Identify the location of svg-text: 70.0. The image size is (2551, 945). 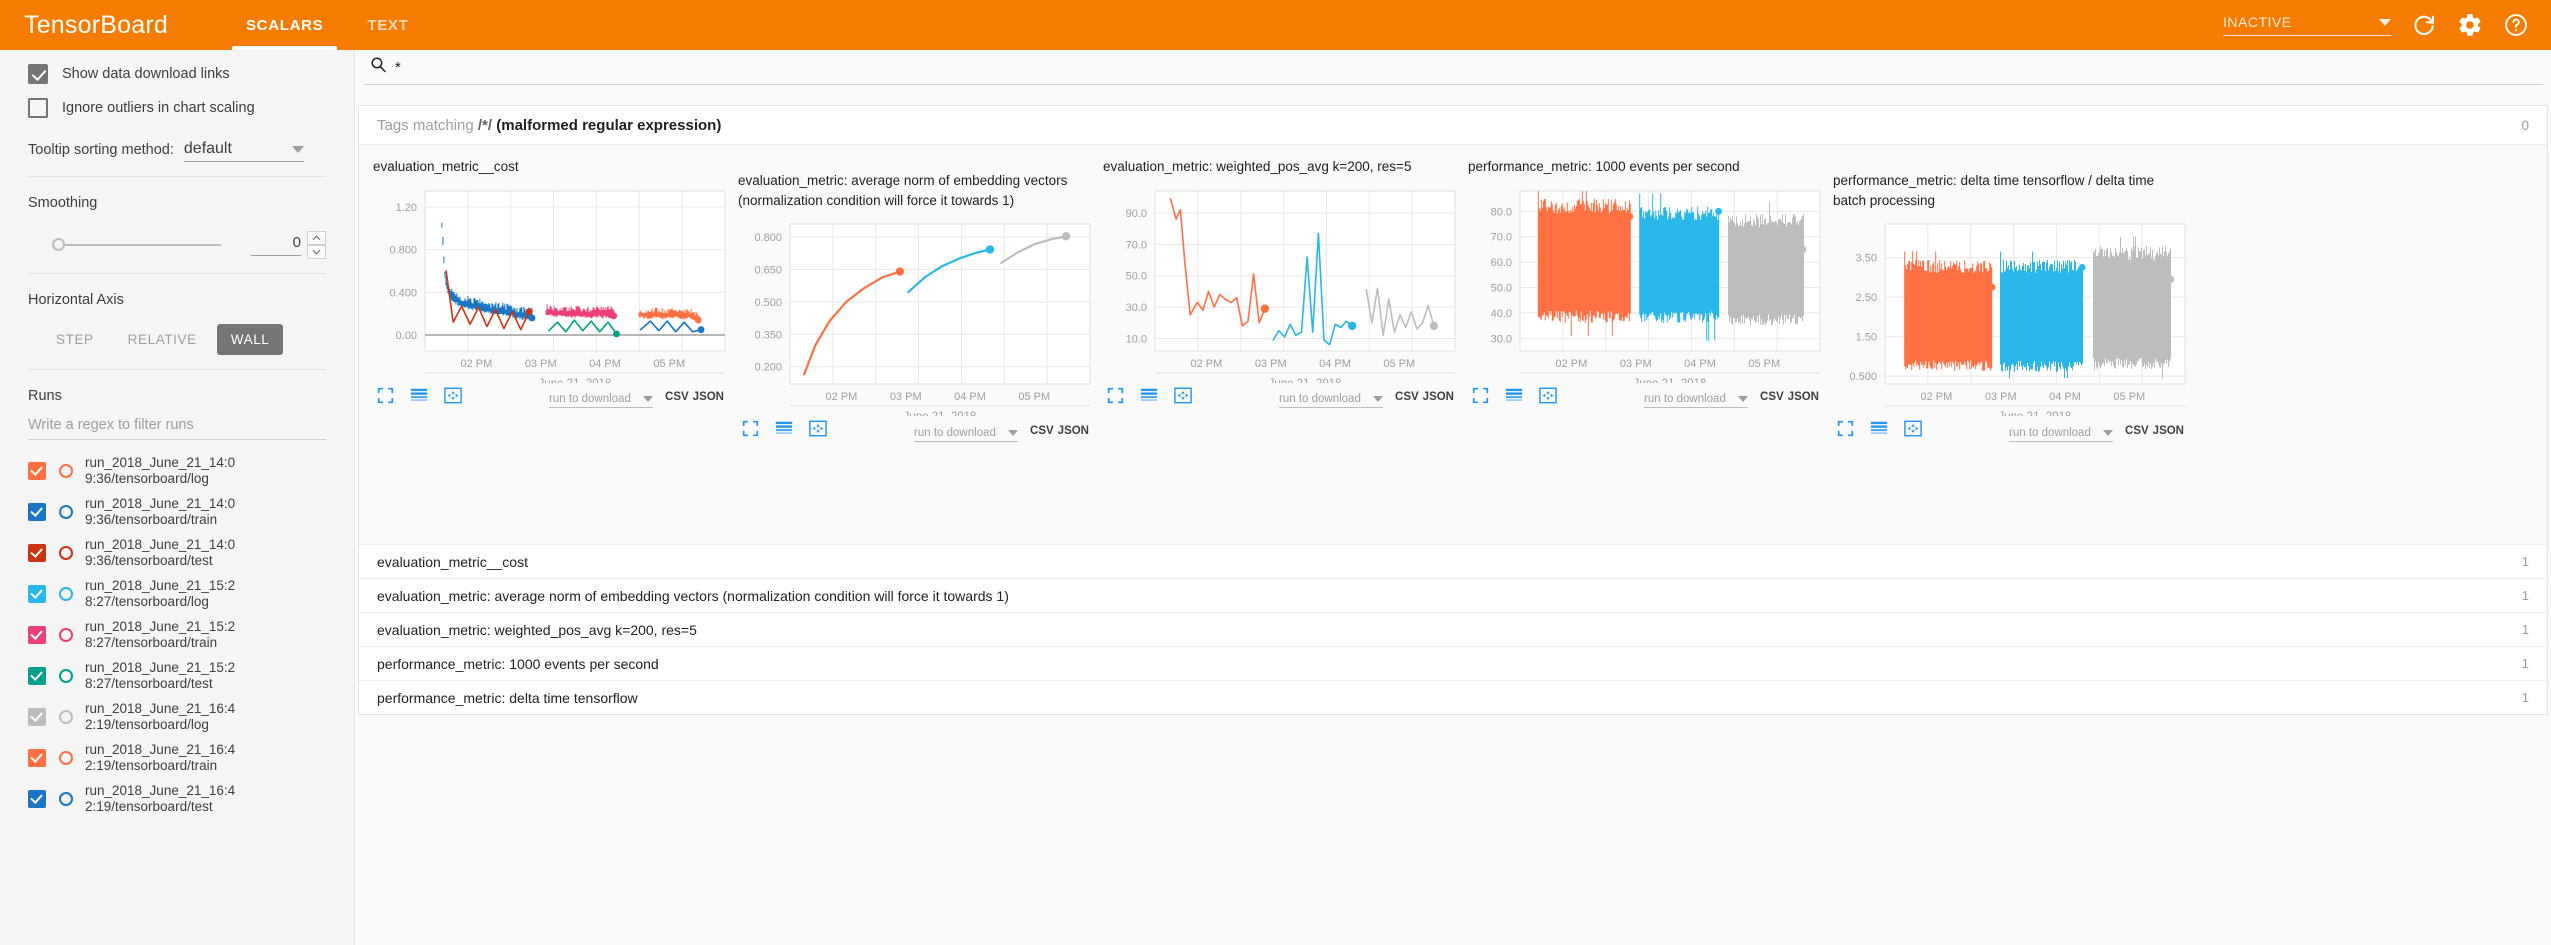
(1501, 237).